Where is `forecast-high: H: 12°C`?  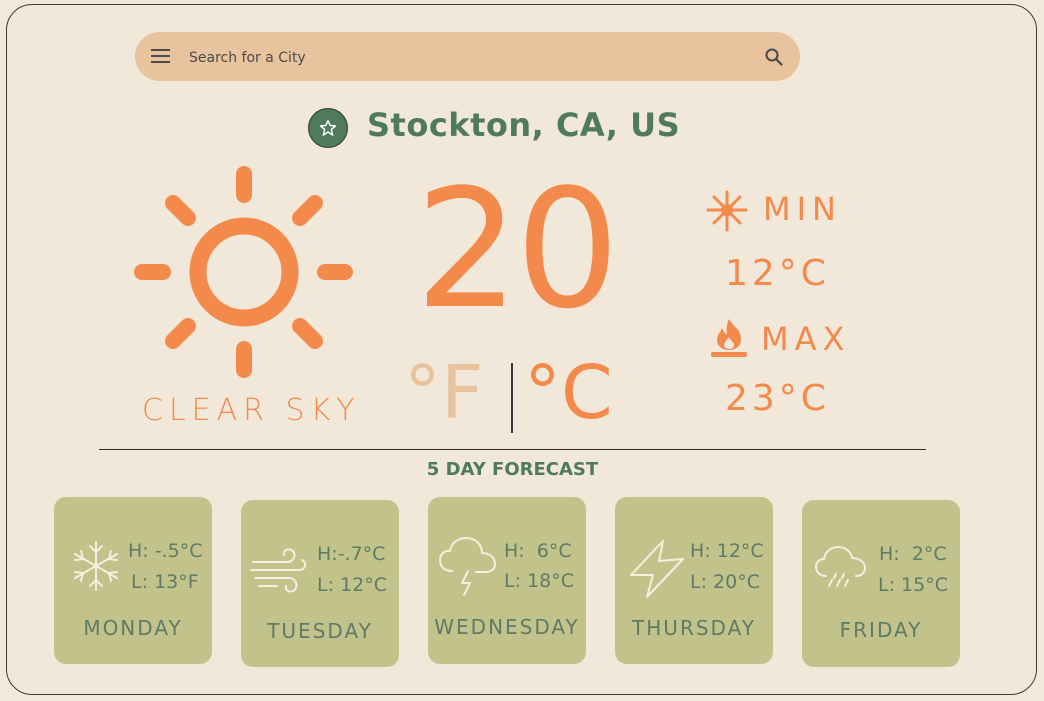
forecast-high: H: 12°C is located at coordinates (727, 551).